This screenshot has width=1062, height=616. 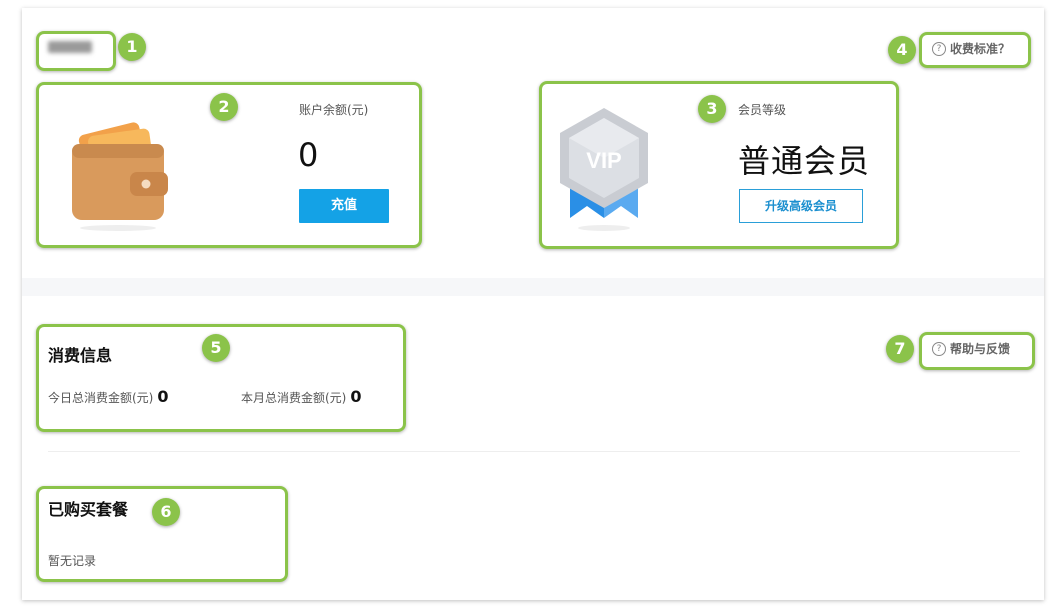 I want to click on marker-2: 2, so click(x=224, y=107).